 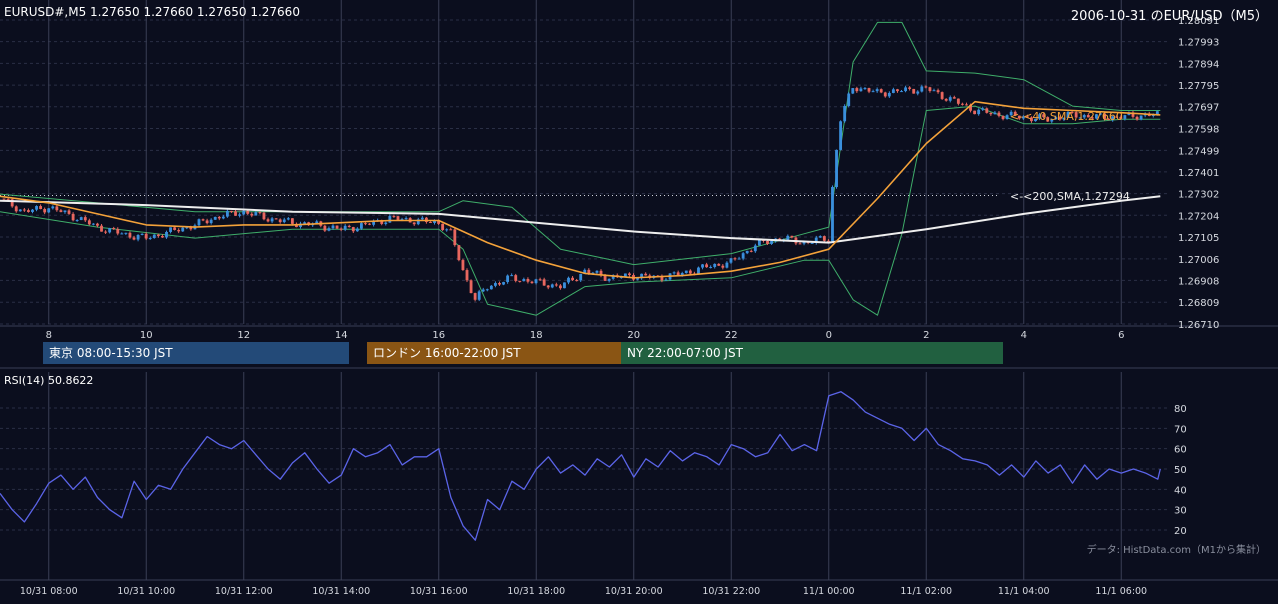 I want to click on price-x-axis: 8 10 12 14 16 18 20 22 0 2 4 6, so click(x=585, y=335).